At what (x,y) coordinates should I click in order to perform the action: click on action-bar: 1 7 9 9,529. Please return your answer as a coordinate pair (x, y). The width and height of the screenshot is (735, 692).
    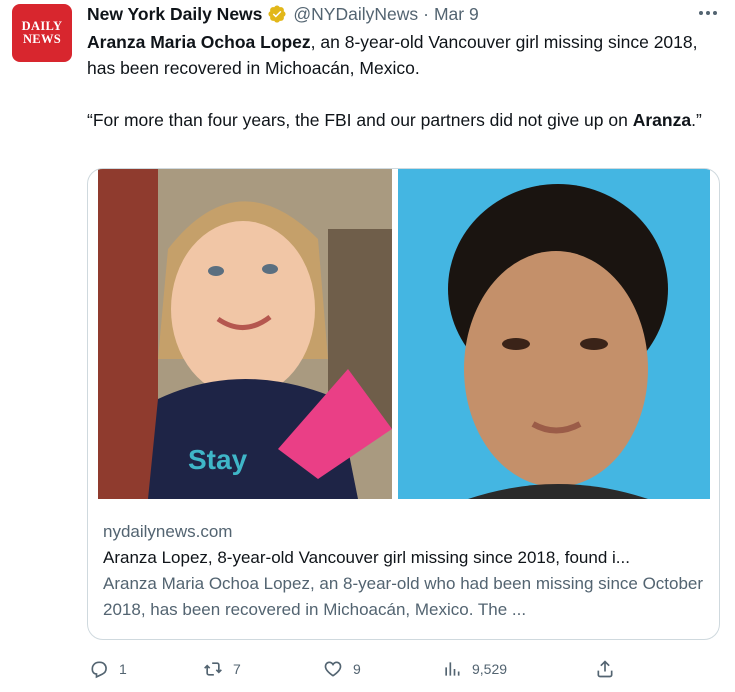
    Looking at the image, I should click on (357, 669).